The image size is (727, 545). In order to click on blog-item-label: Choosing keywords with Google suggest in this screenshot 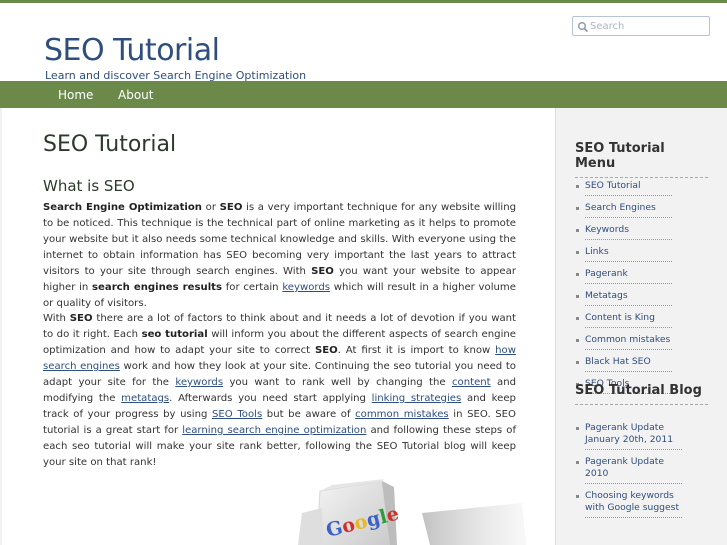, I will do `click(633, 504)`.